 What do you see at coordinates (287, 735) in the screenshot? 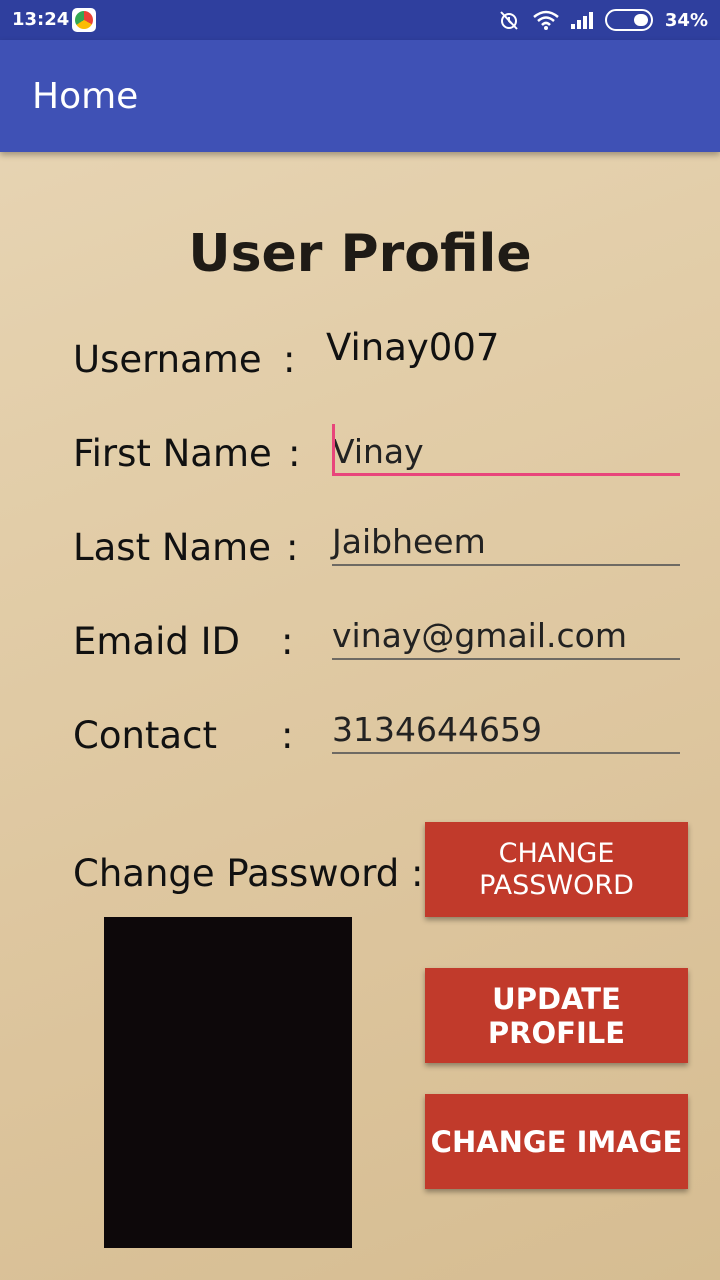
I see `contact-colon: :` at bounding box center [287, 735].